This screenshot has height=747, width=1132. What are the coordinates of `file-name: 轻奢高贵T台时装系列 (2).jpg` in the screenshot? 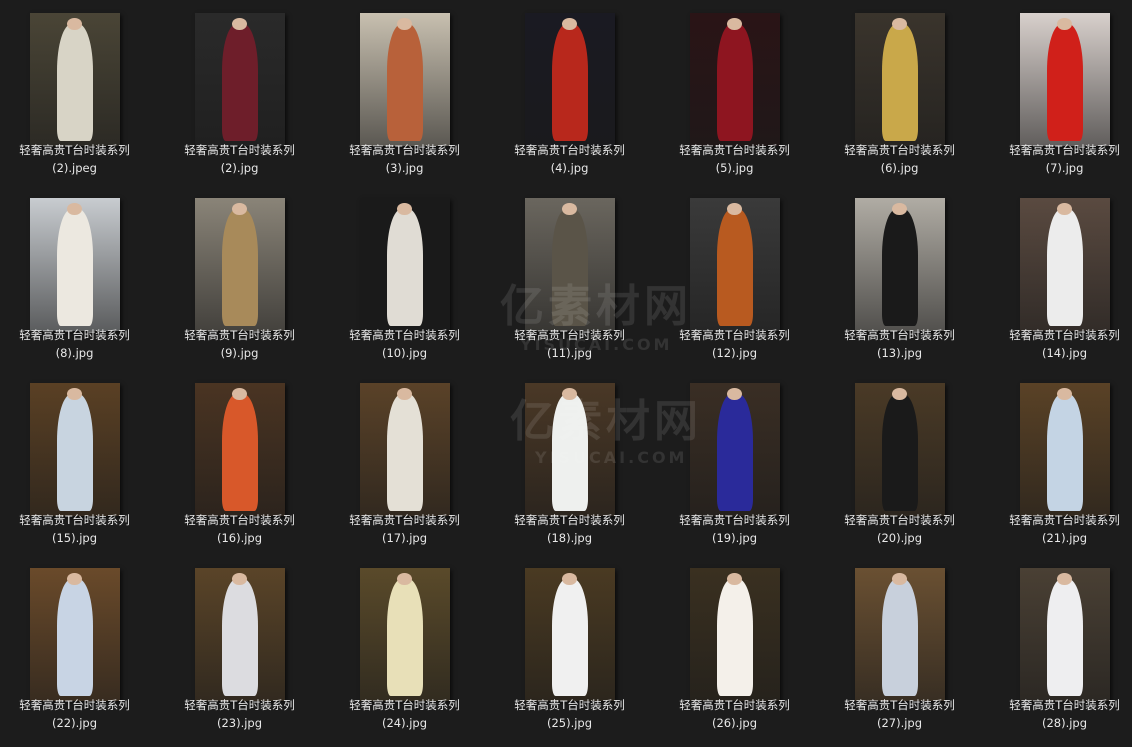 It's located at (239, 159).